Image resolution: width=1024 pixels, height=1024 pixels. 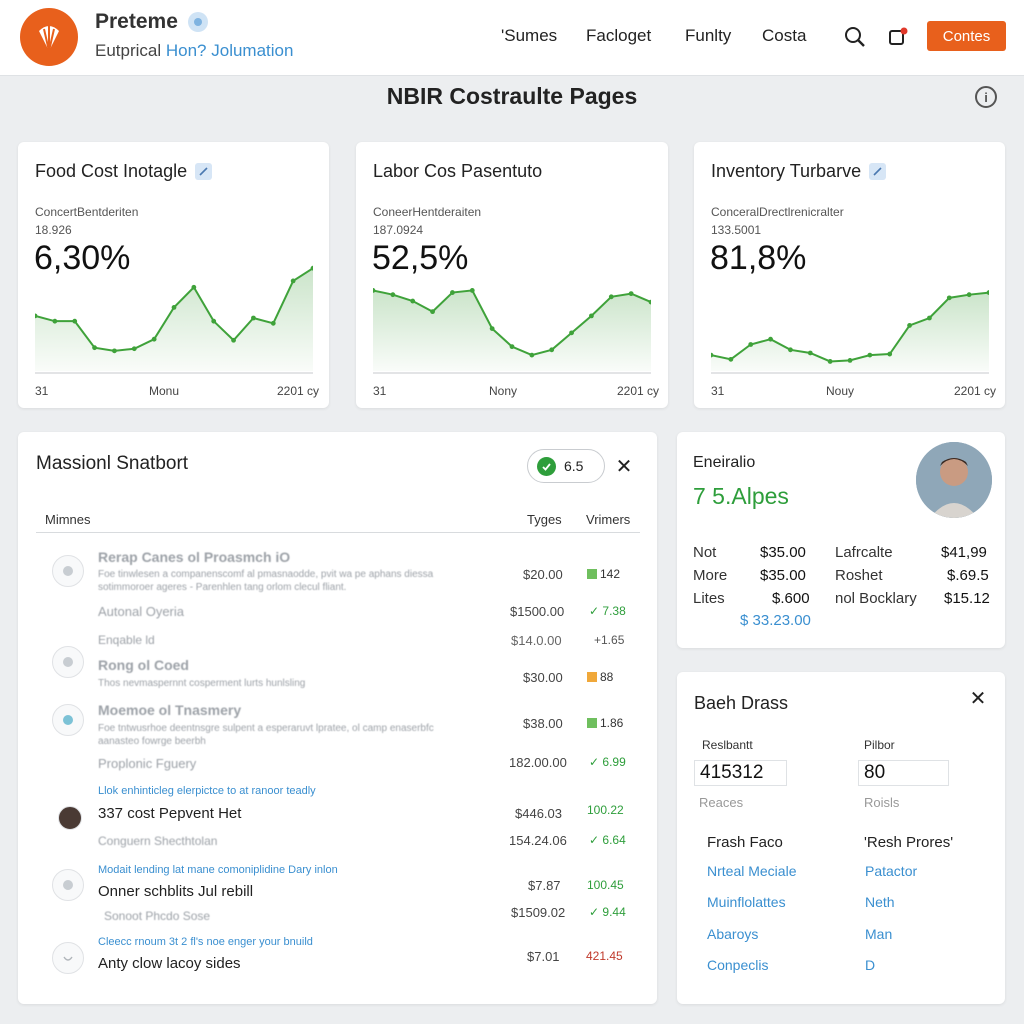 I want to click on brand-subtitle: Eutprical Hon? Jolumation, so click(x=194, y=51).